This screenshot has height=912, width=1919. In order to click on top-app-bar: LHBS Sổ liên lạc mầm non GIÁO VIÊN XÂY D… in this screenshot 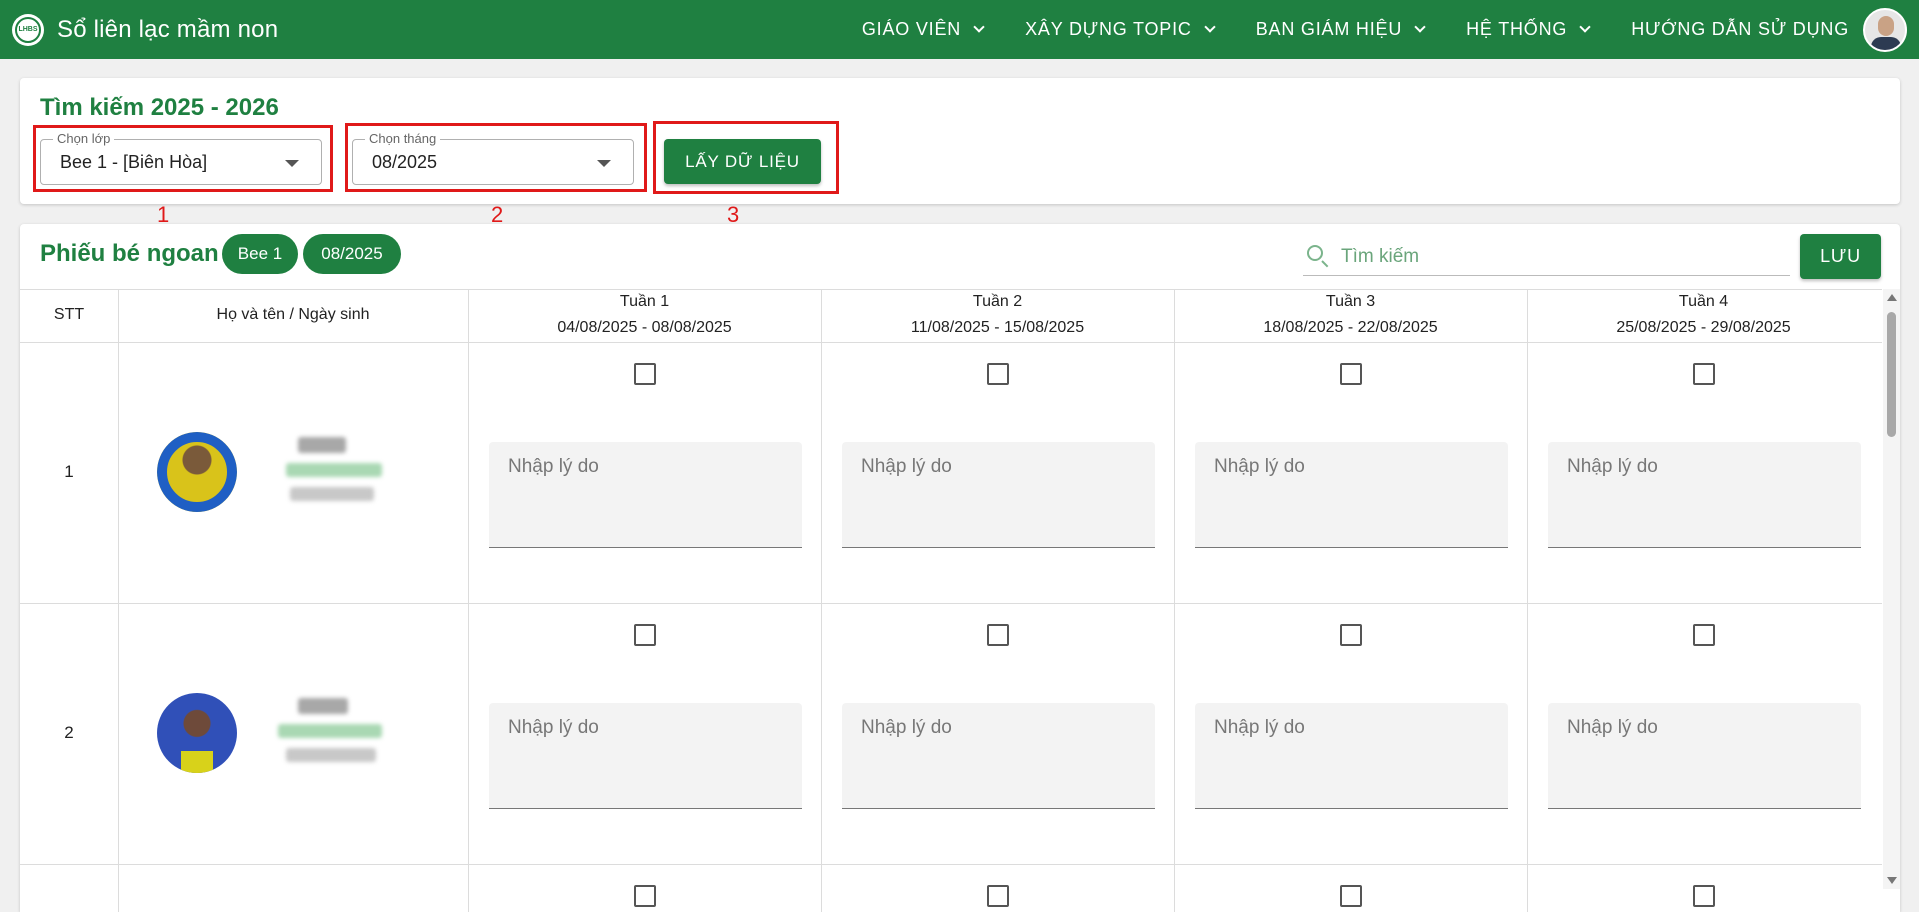, I will do `click(959, 29)`.